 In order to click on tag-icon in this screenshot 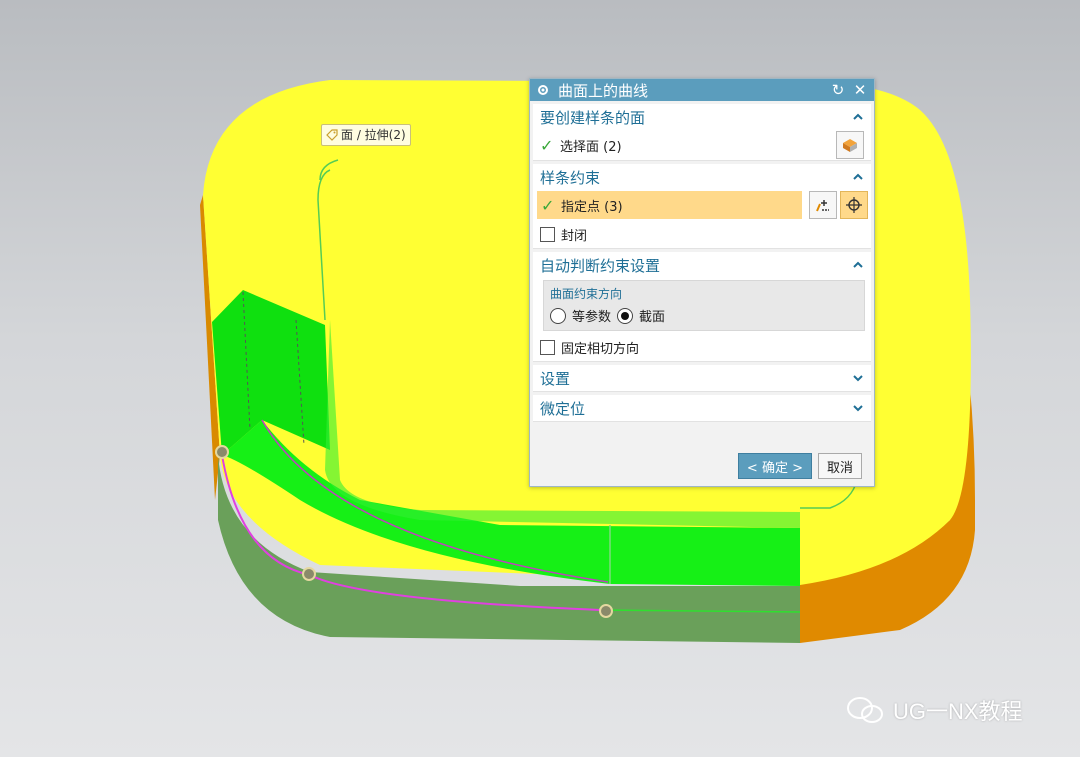, I will do `click(332, 135)`.